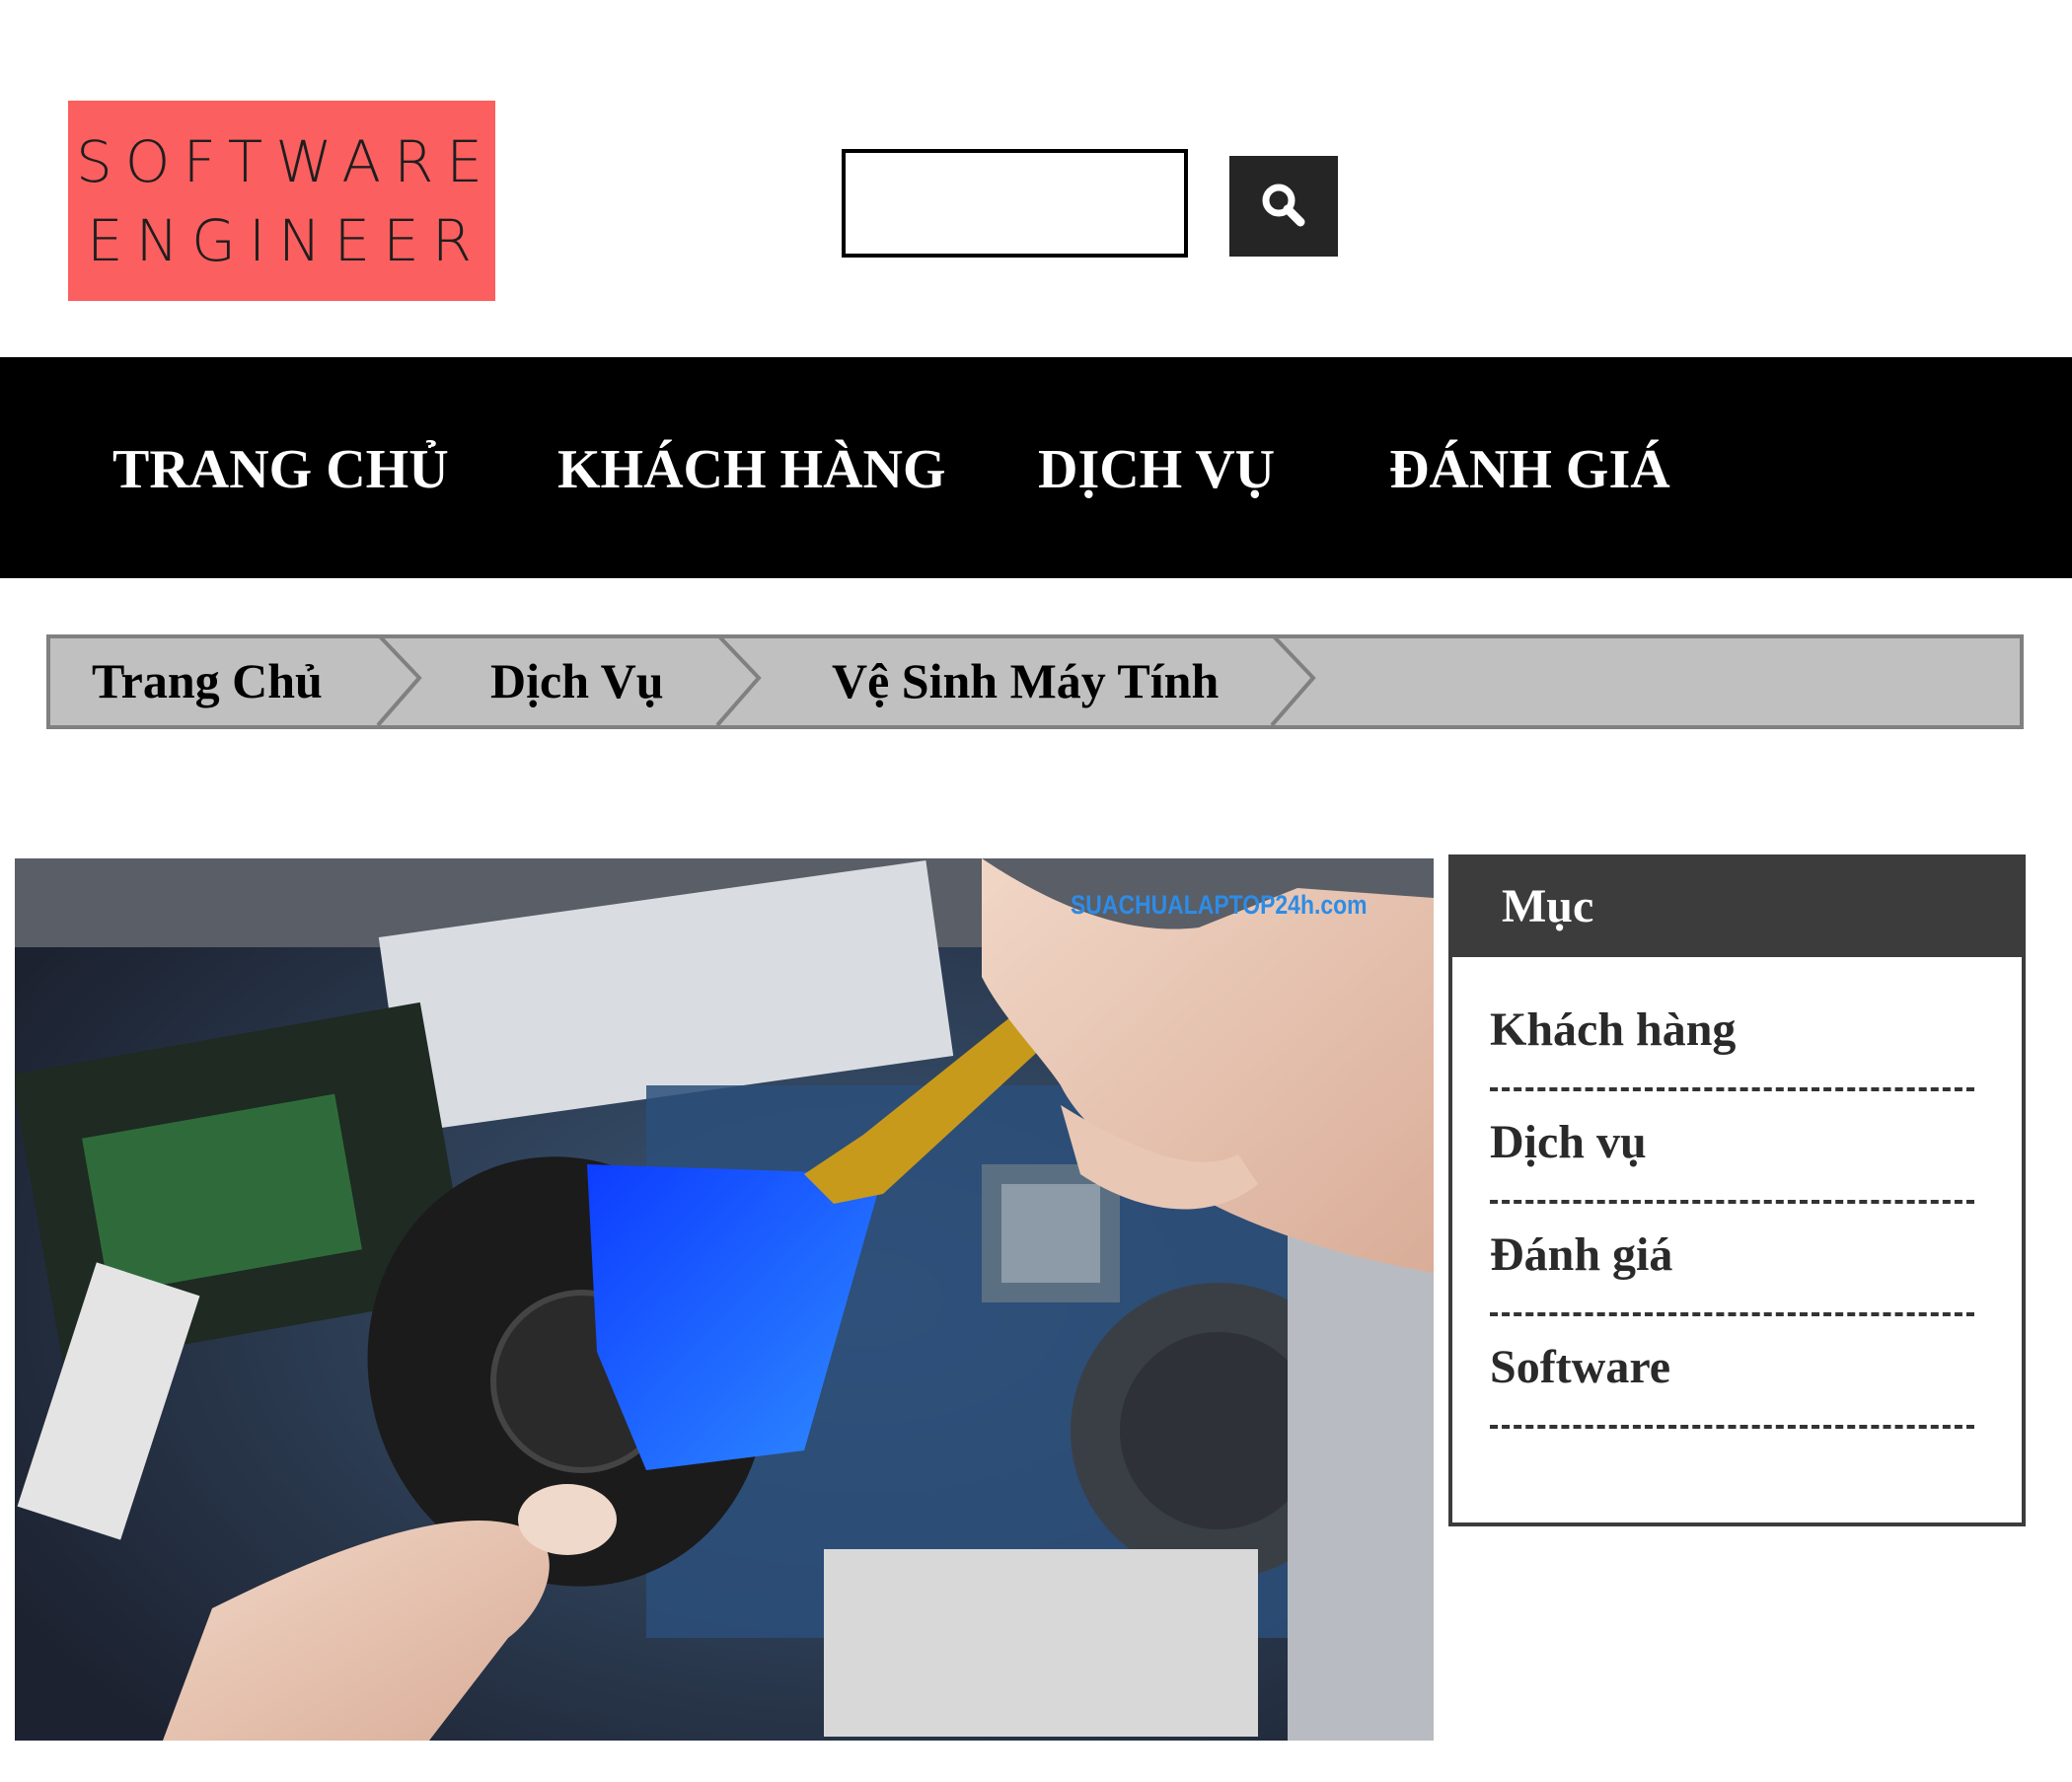 The width and height of the screenshot is (2072, 1782). Describe the element at coordinates (1613, 1030) in the screenshot. I see `sidebar-item-khach-hang: Khách hàng` at that location.